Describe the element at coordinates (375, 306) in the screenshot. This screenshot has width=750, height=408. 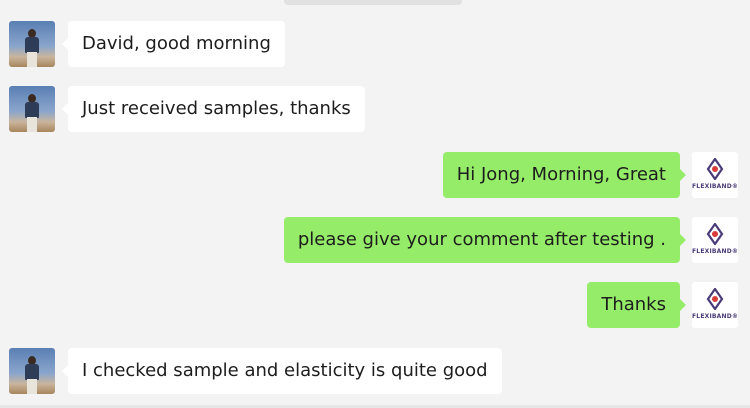
I see `chat-message-row: Thanks FLEXIBAND®` at that location.